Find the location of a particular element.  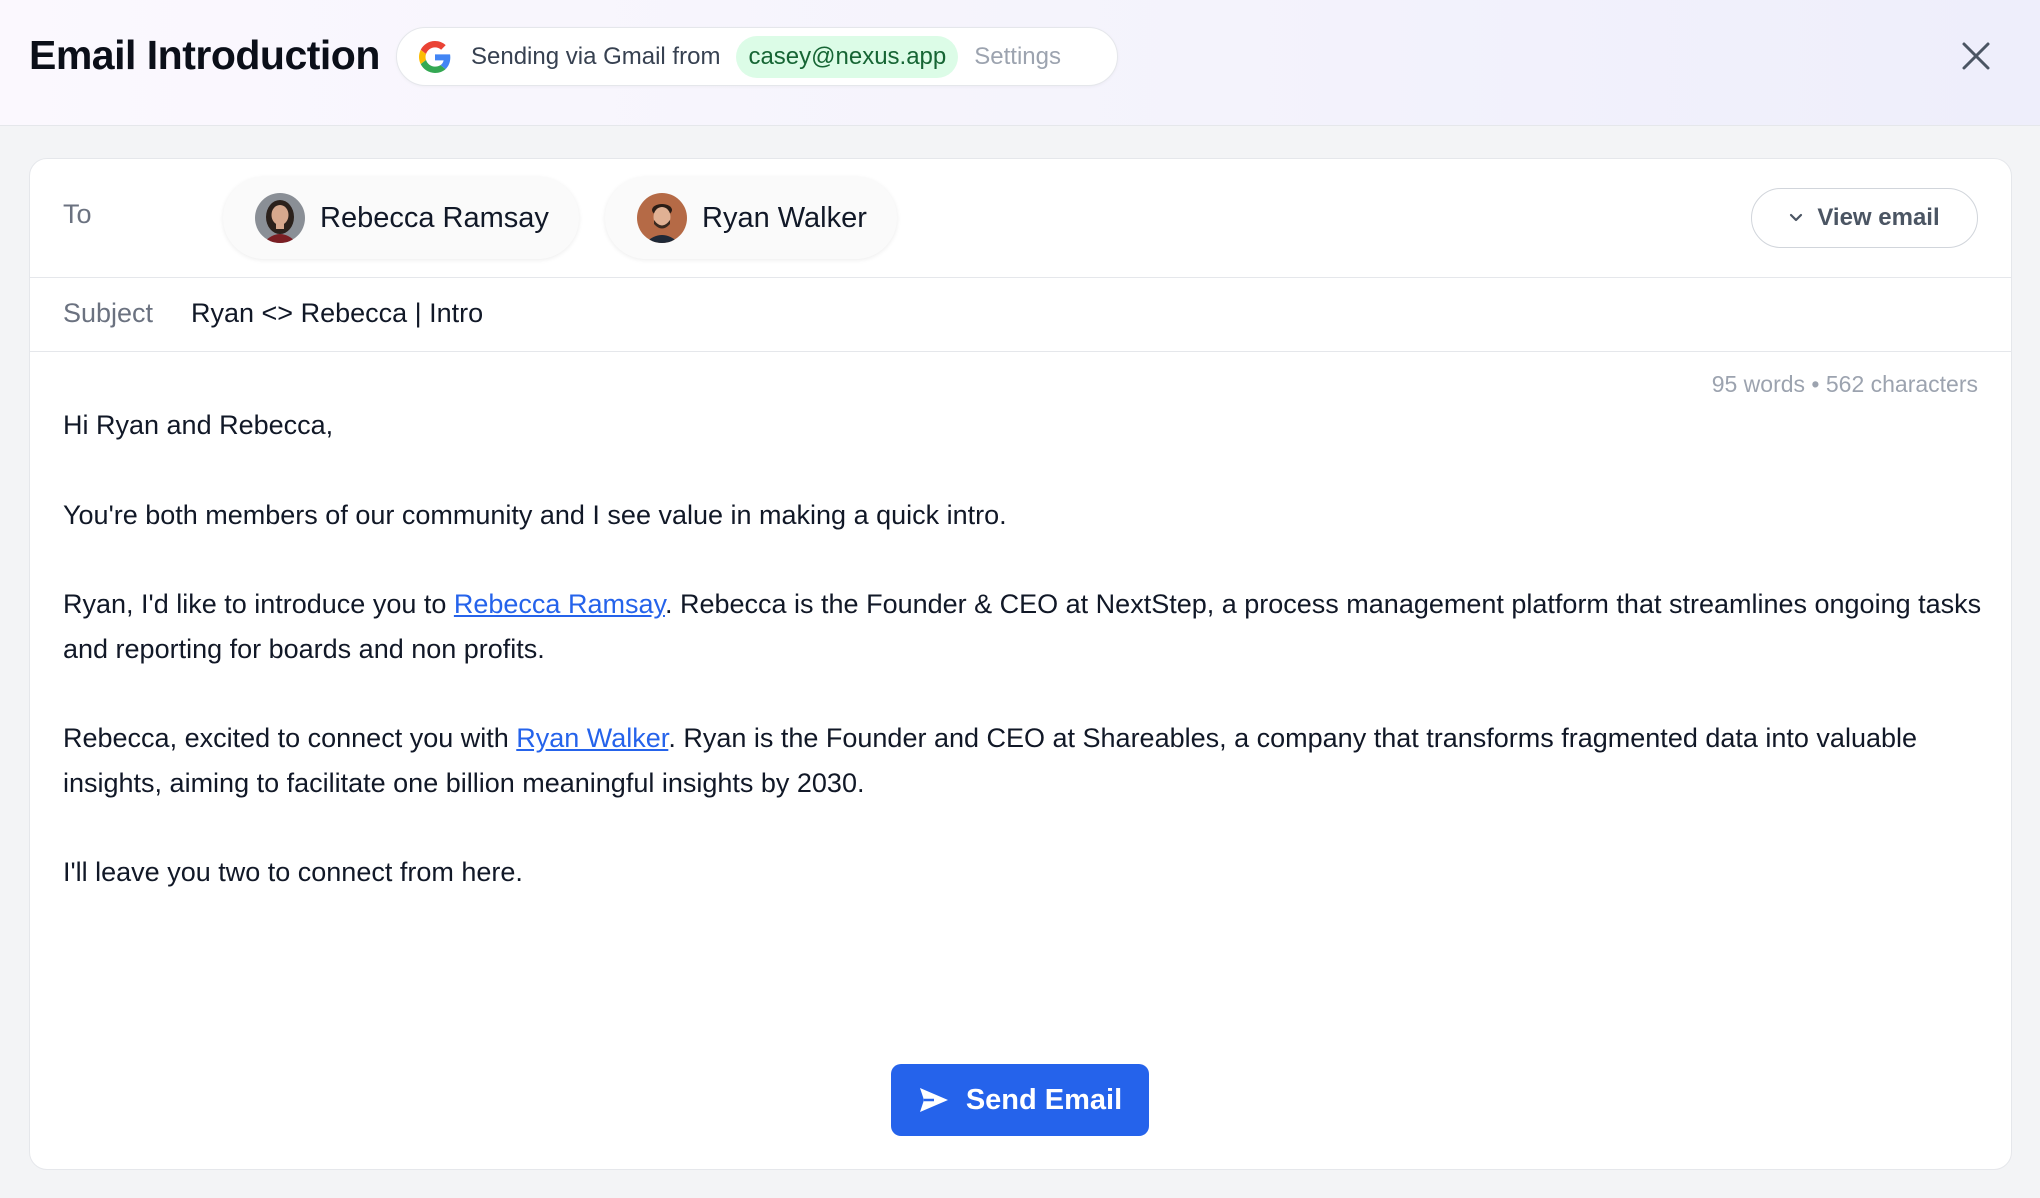

settings-link: Settings is located at coordinates (1017, 57).